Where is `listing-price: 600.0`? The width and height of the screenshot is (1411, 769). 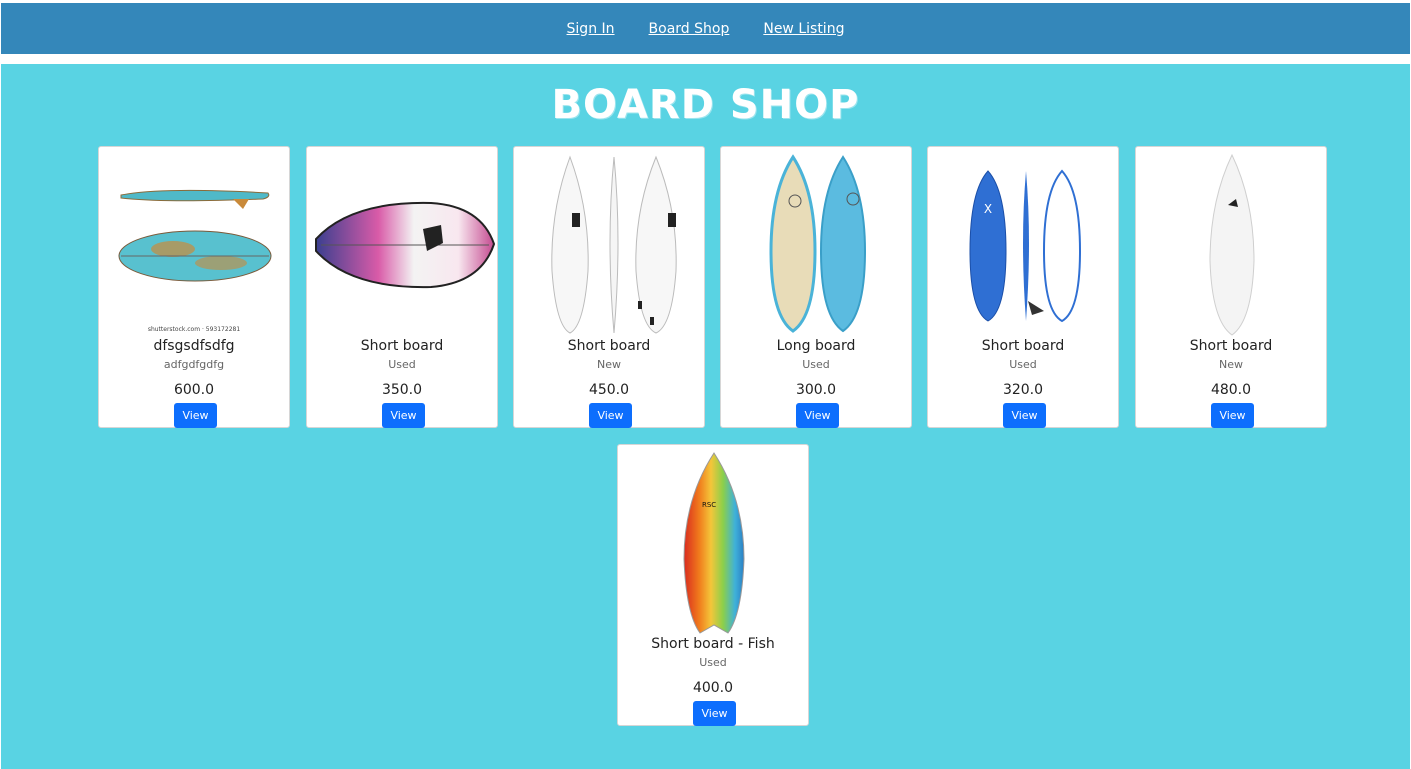
listing-price: 600.0 is located at coordinates (194, 390).